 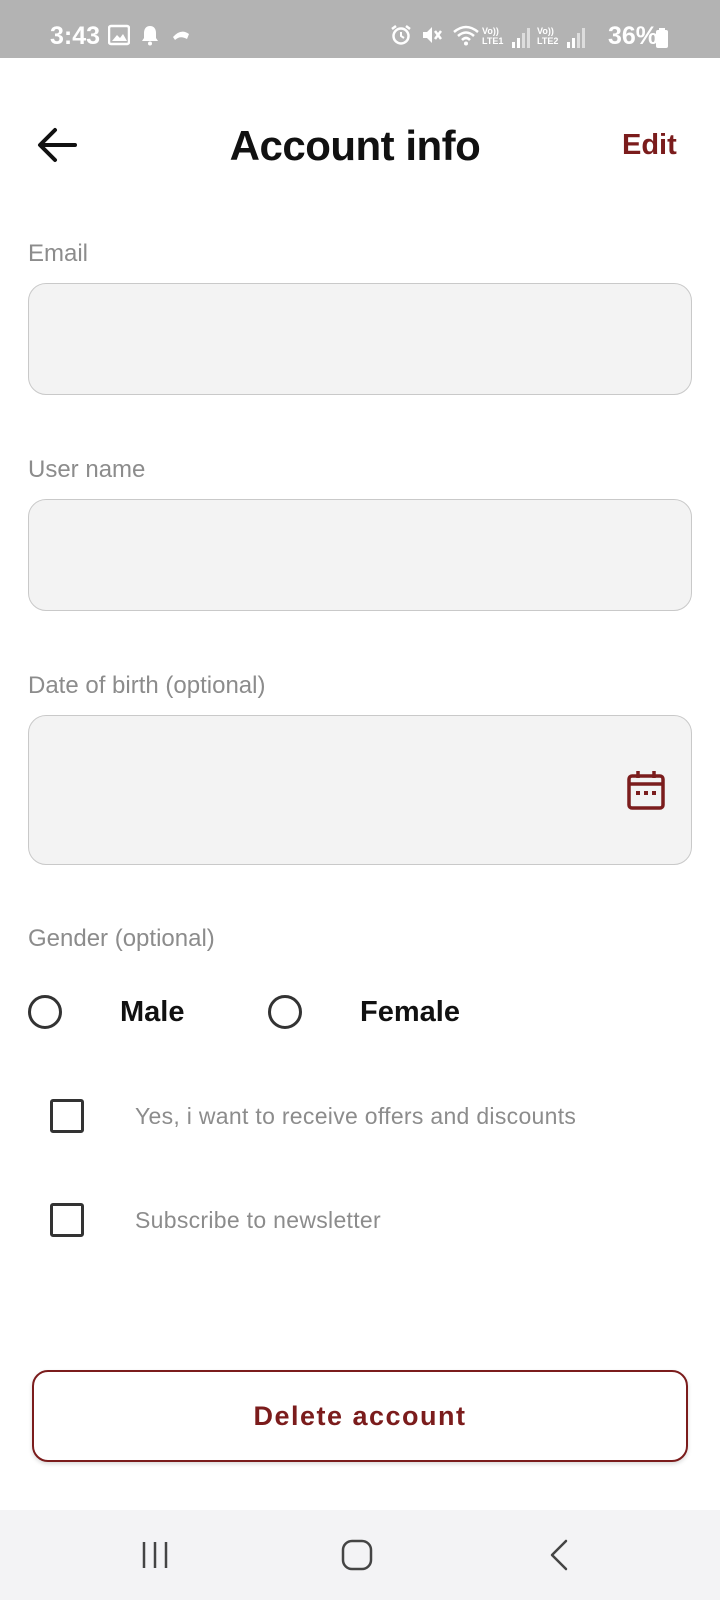 I want to click on home-icon, so click(x=357, y=1555).